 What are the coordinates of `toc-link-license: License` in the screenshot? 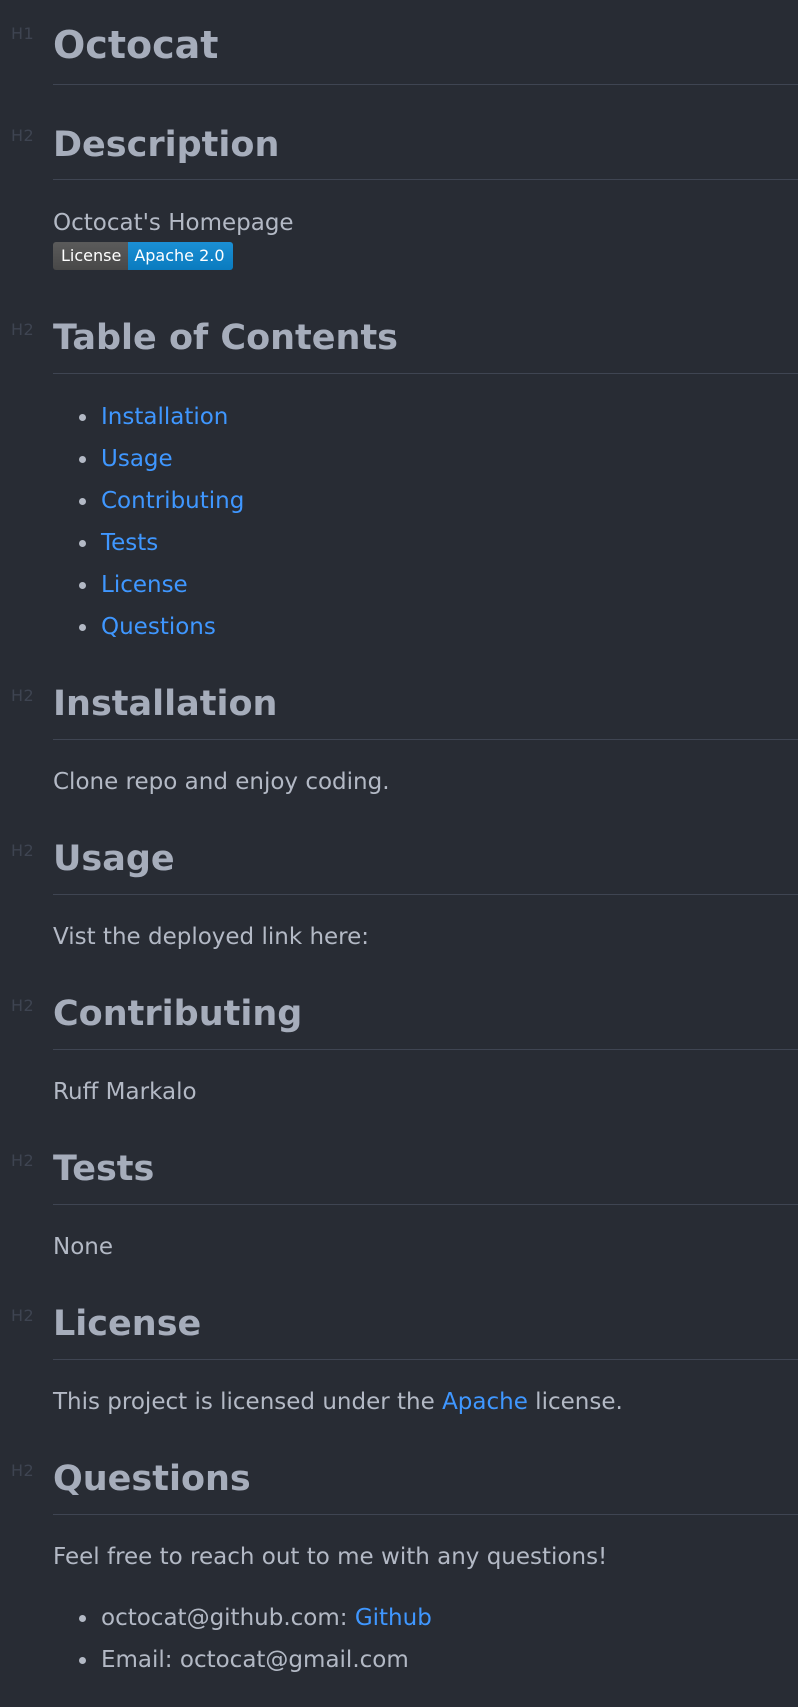 It's located at (144, 585).